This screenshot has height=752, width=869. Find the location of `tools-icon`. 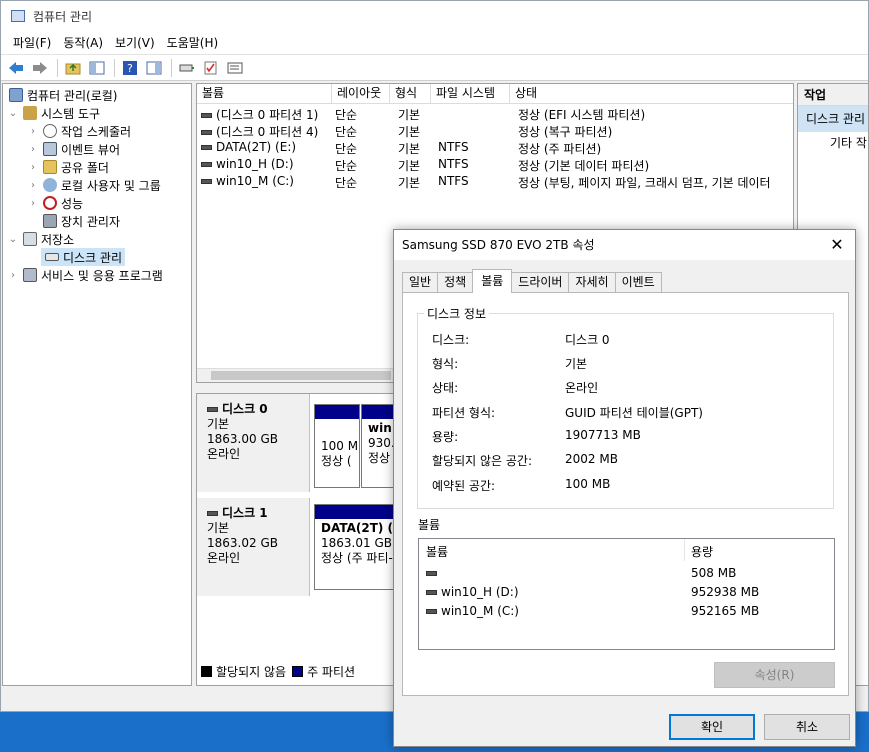

tools-icon is located at coordinates (30, 113).